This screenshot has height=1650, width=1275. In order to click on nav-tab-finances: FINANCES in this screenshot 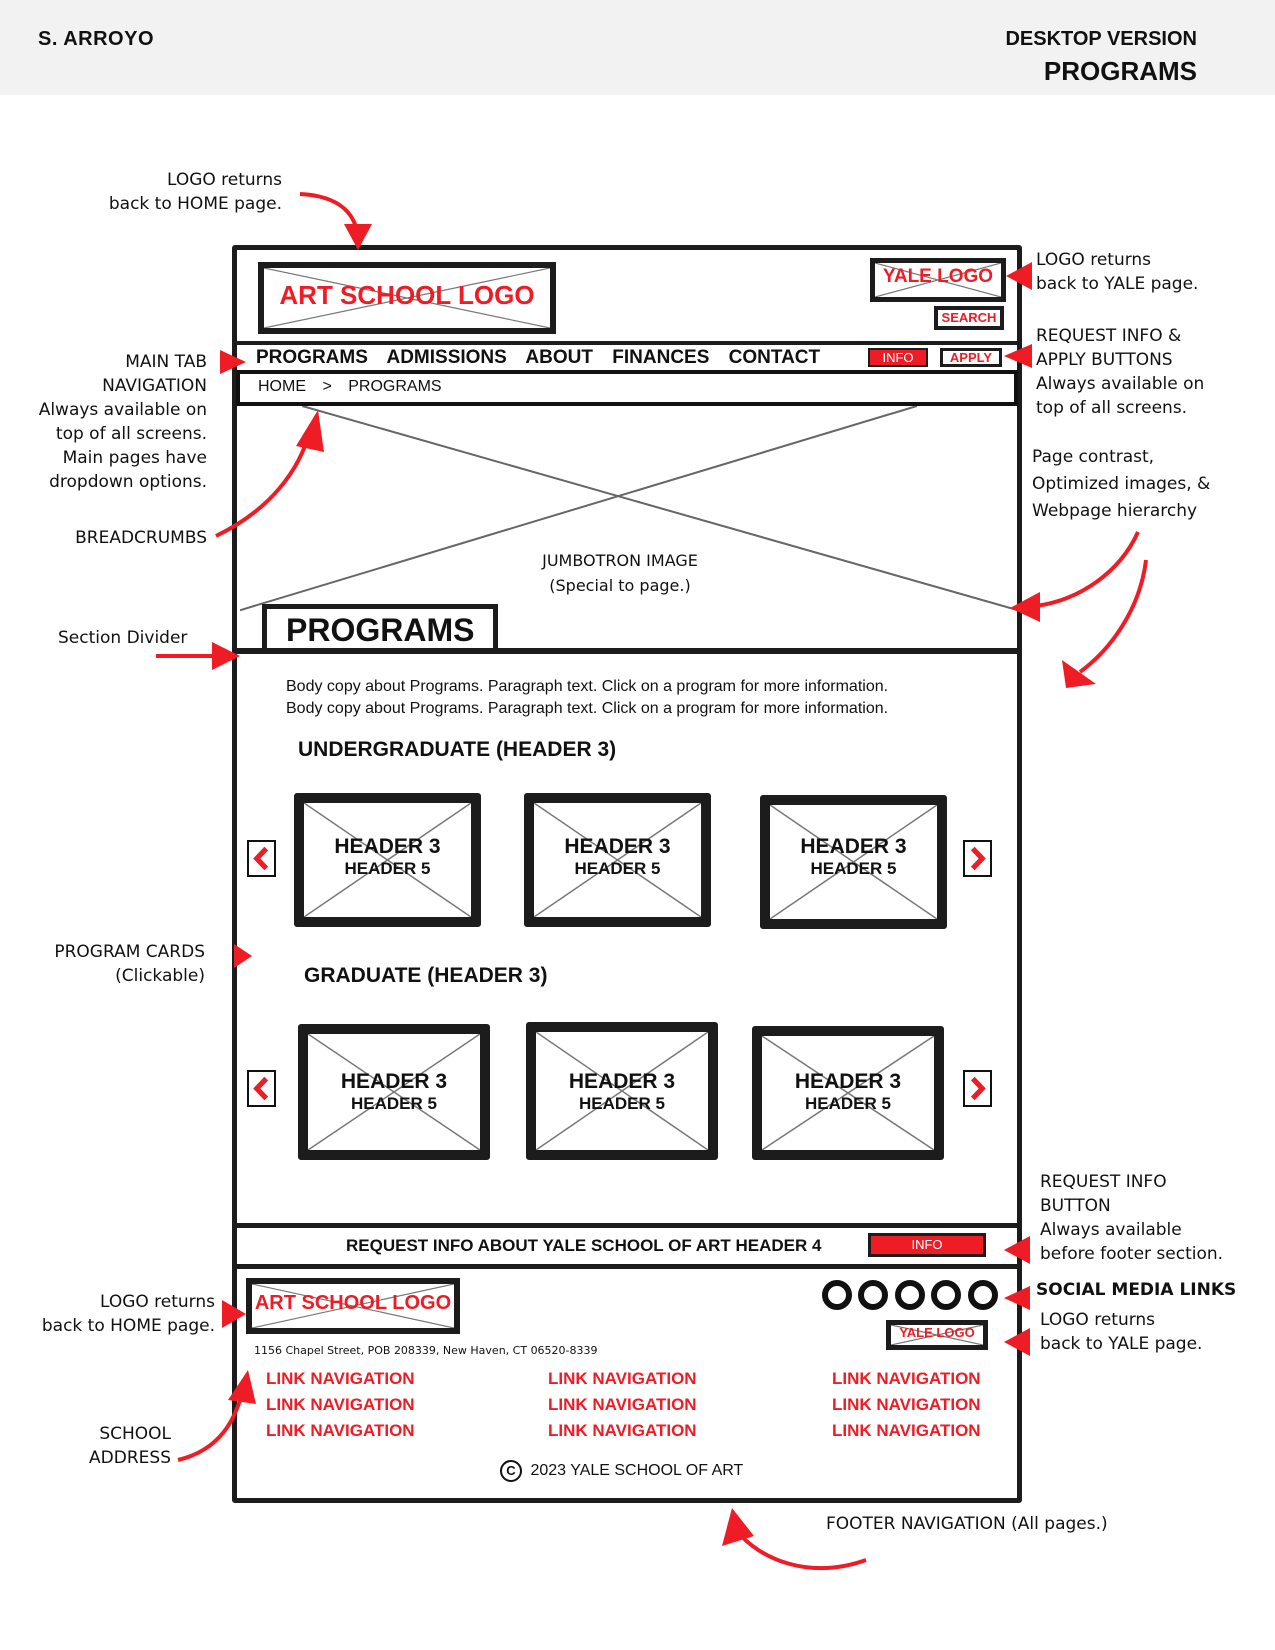, I will do `click(660, 357)`.